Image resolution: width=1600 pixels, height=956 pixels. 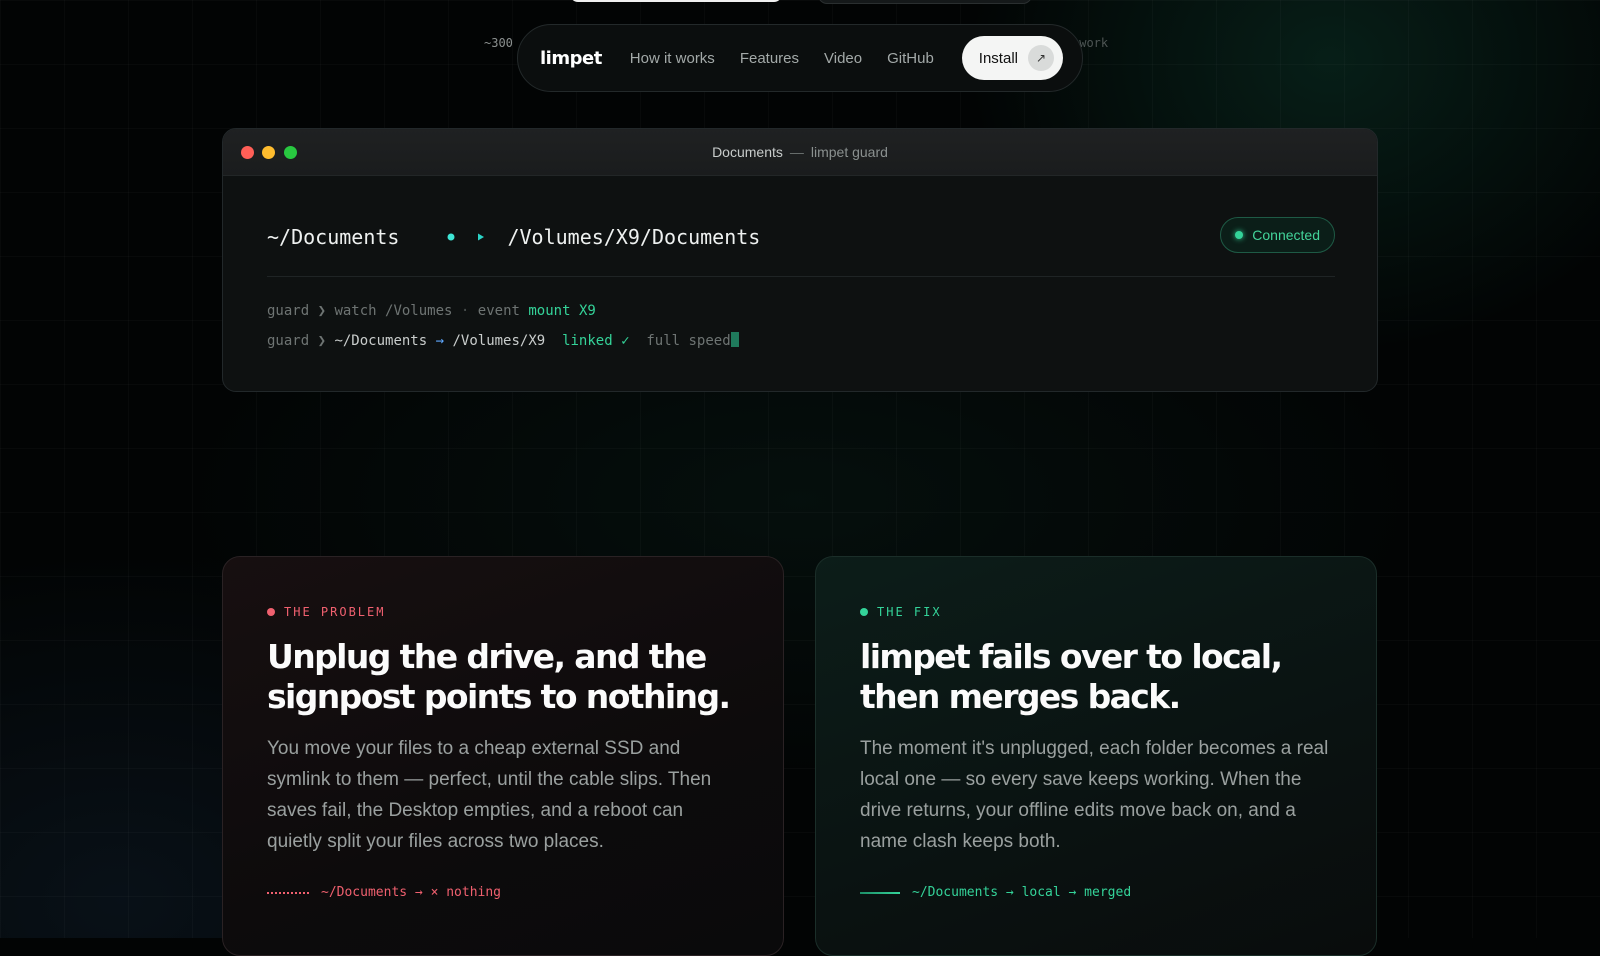 What do you see at coordinates (411, 892) in the screenshot?
I see `problem-footnote-text: ~/Documents → × nothing` at bounding box center [411, 892].